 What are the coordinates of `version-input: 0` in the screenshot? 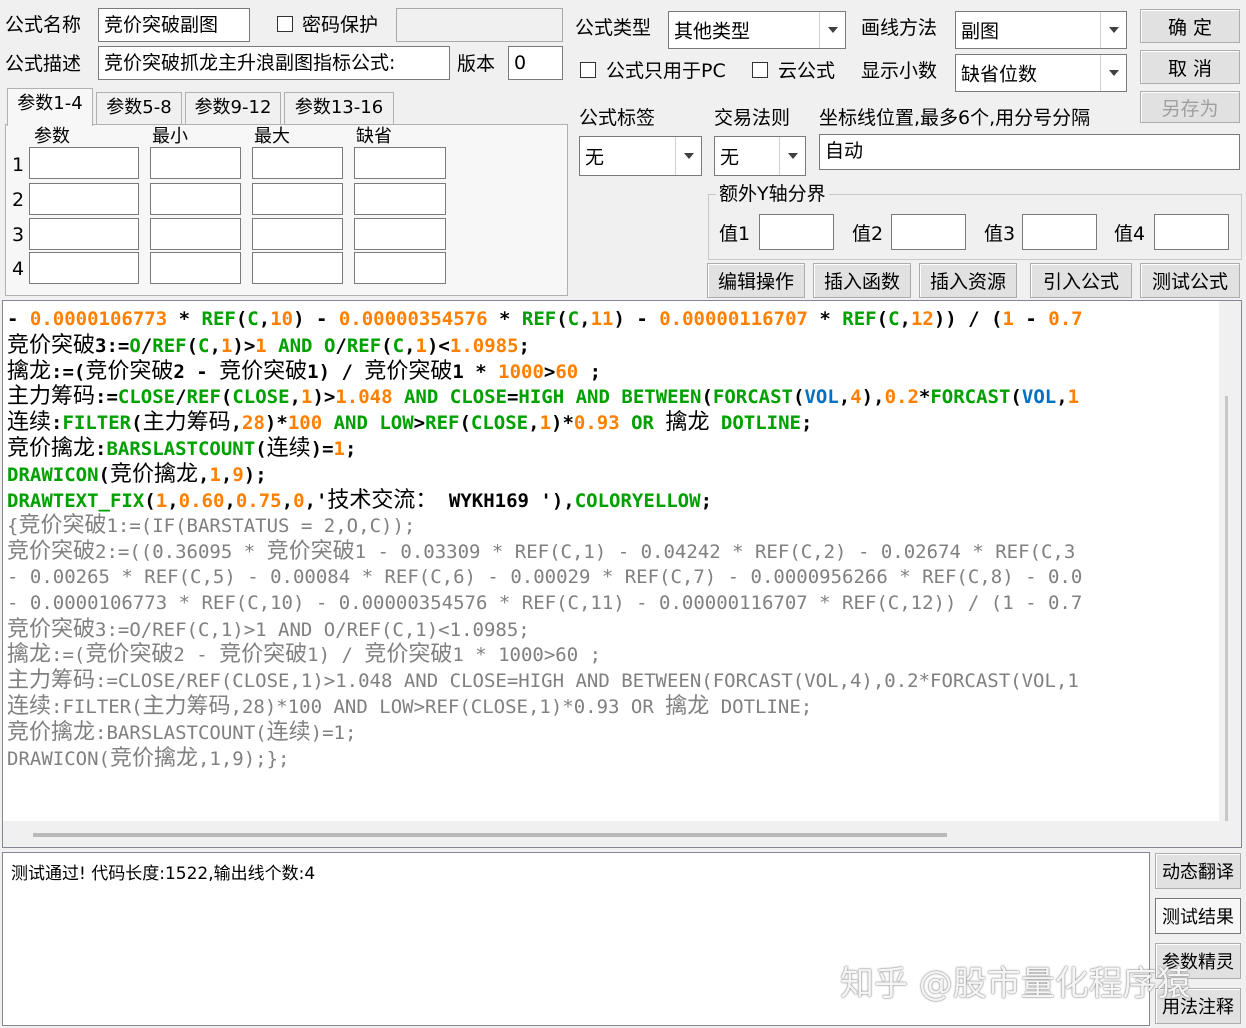 It's located at (535, 63).